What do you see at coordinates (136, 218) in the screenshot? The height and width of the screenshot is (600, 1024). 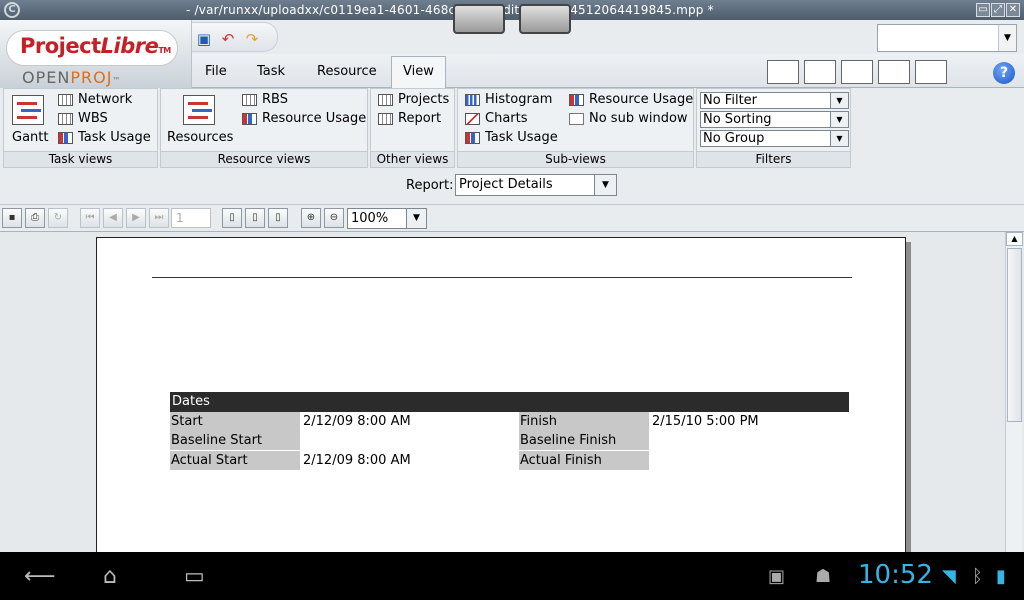 I see `next-page-icon: ▶` at bounding box center [136, 218].